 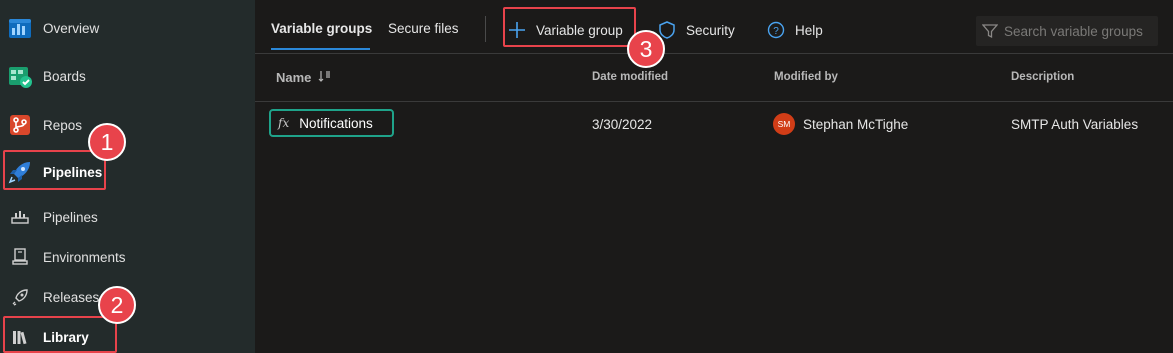 What do you see at coordinates (990, 31) in the screenshot?
I see `filter-icon` at bounding box center [990, 31].